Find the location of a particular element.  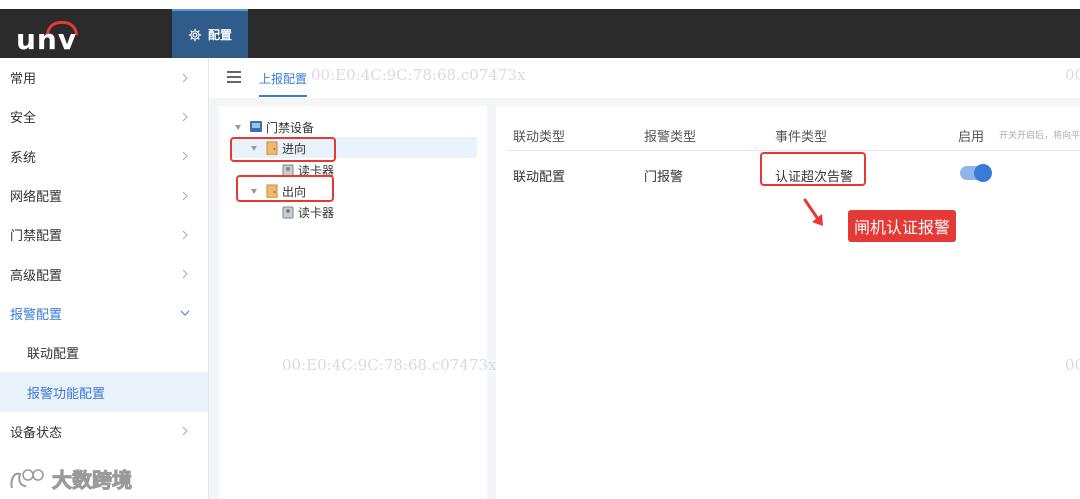

sidebar-item-label: 报警功能配置 is located at coordinates (66, 394).